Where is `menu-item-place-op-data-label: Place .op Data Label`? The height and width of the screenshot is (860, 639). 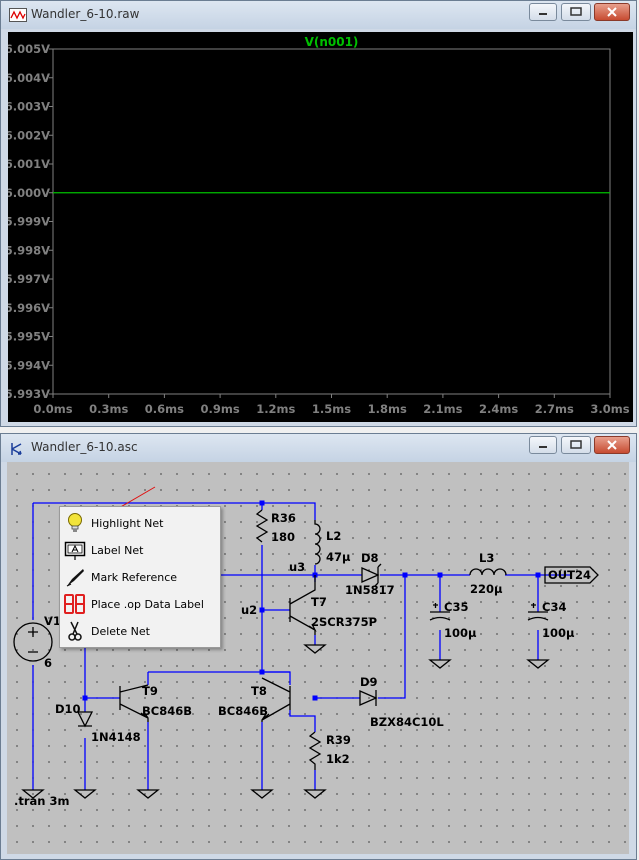 menu-item-place-op-data-label: Place .op Data Label is located at coordinates (140, 604).